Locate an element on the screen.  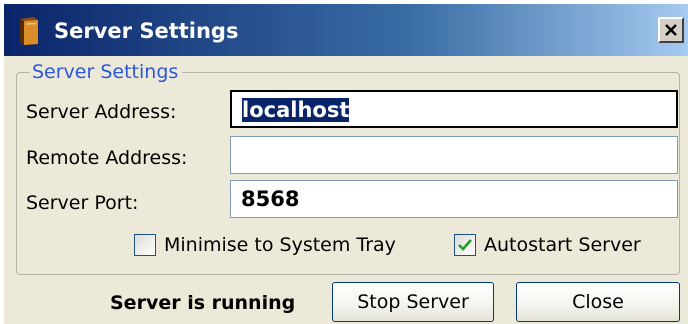
server-address-label: Server Address: is located at coordinates (101, 112).